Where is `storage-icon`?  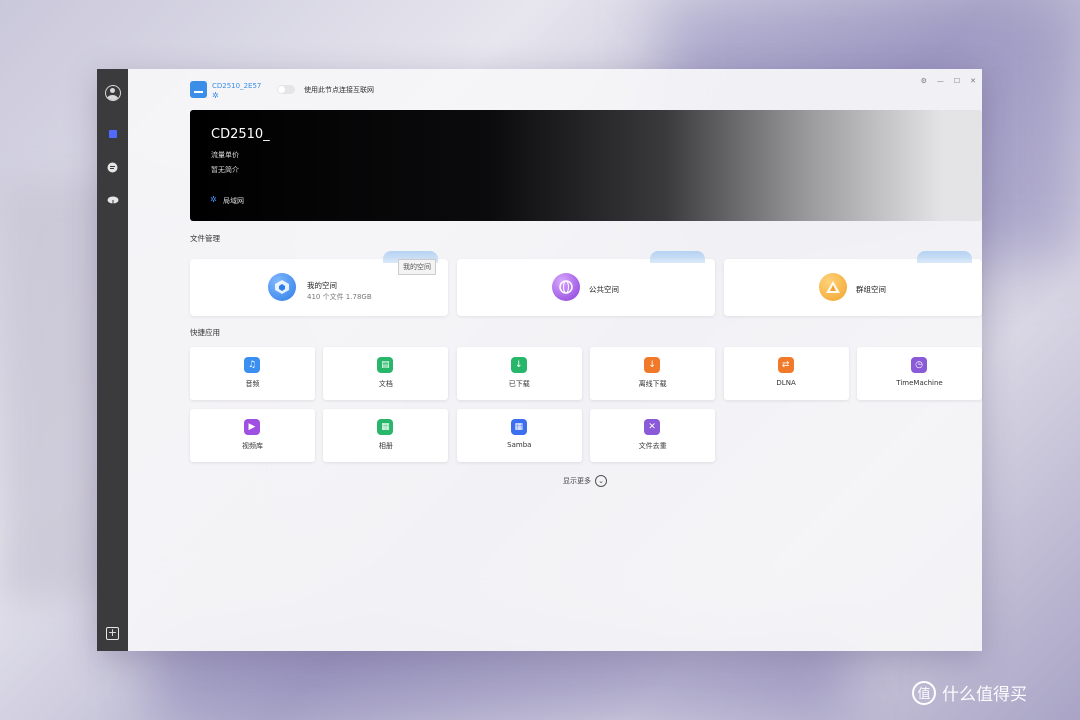
storage-icon is located at coordinates (113, 134).